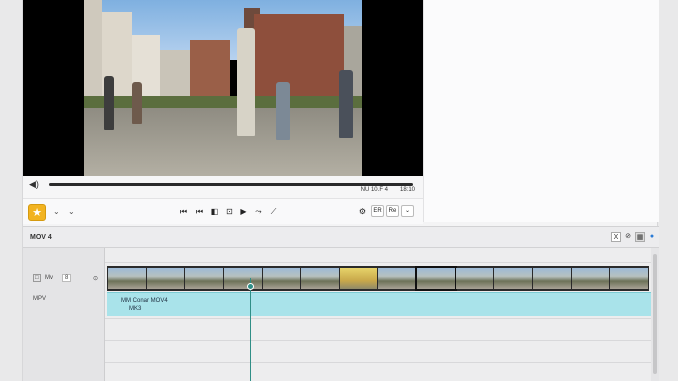 This screenshot has width=678, height=381. I want to click on audio-clip-sub: MK3, so click(135, 309).